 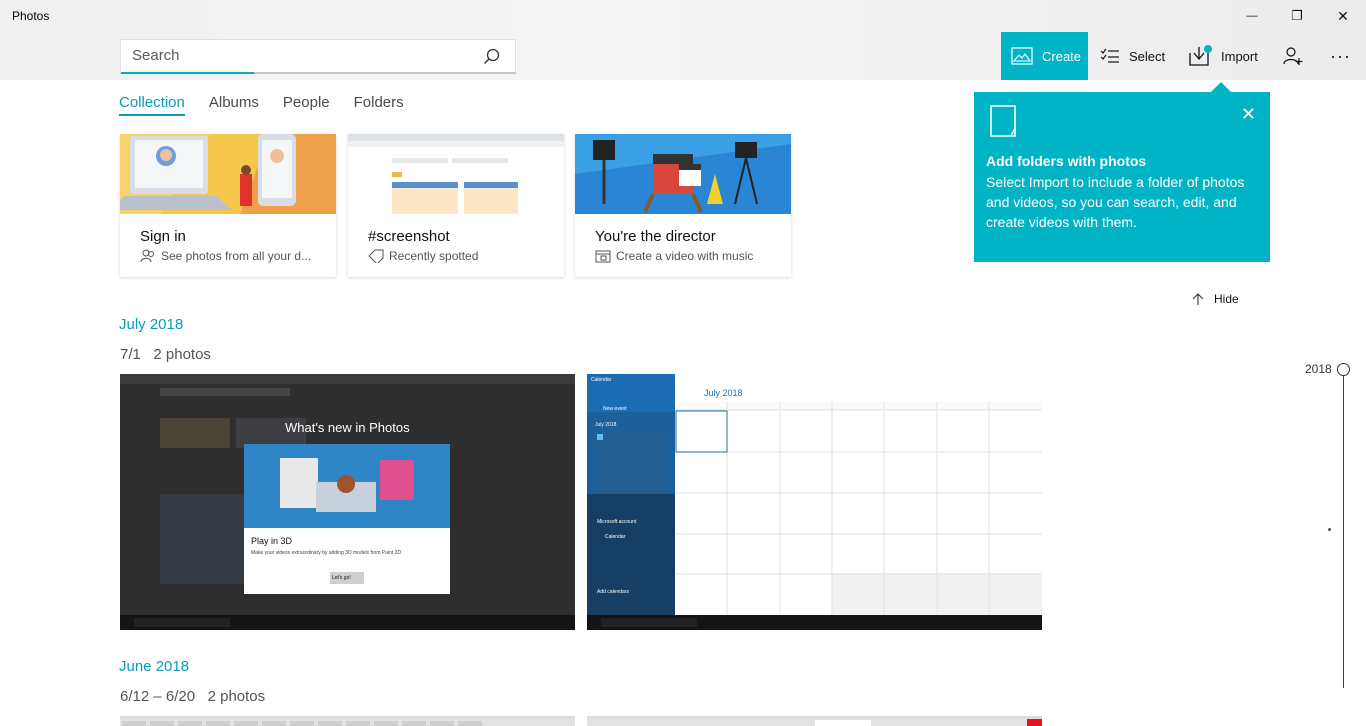 I want to click on screenshot-thumbnail, so click(x=456, y=174).